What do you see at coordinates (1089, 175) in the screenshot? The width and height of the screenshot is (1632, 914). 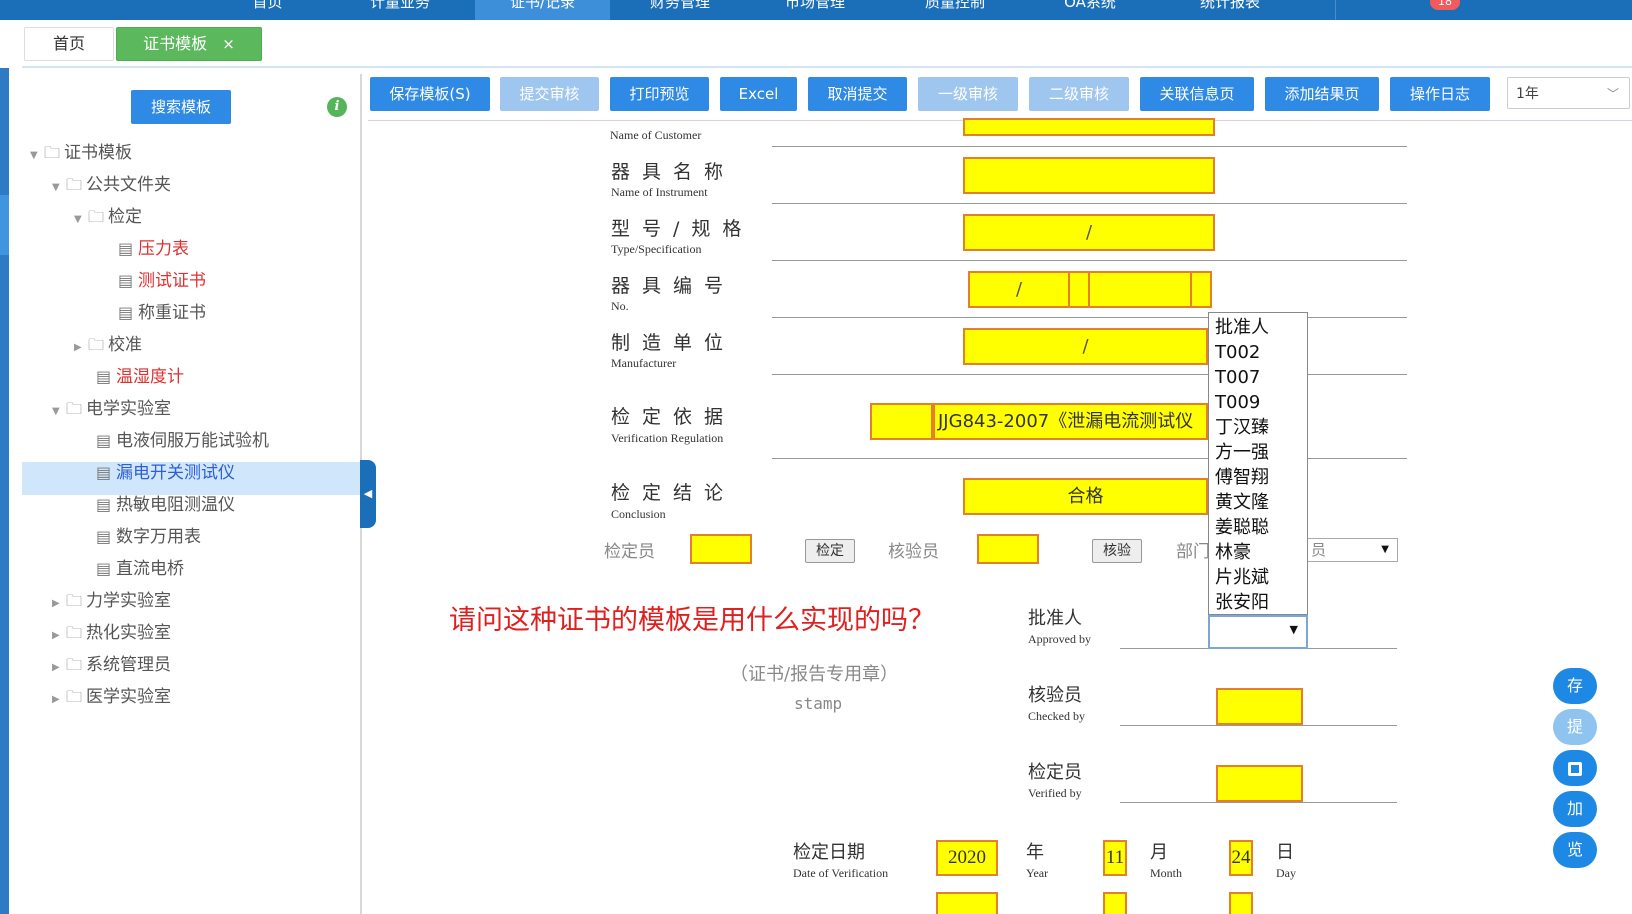 I see `instrument-name-field` at bounding box center [1089, 175].